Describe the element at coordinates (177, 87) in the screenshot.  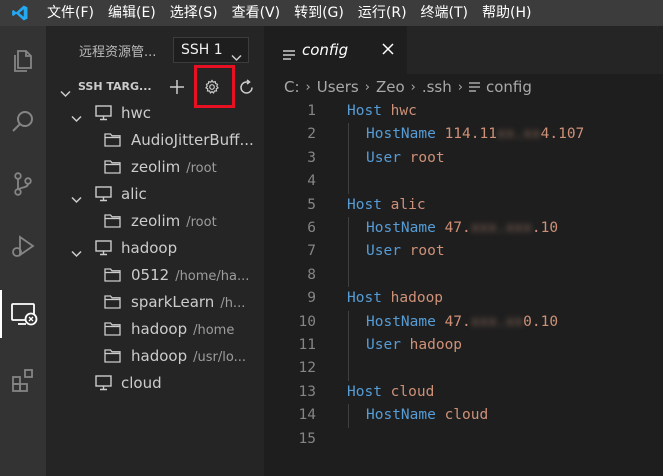
I see `add-icon` at that location.